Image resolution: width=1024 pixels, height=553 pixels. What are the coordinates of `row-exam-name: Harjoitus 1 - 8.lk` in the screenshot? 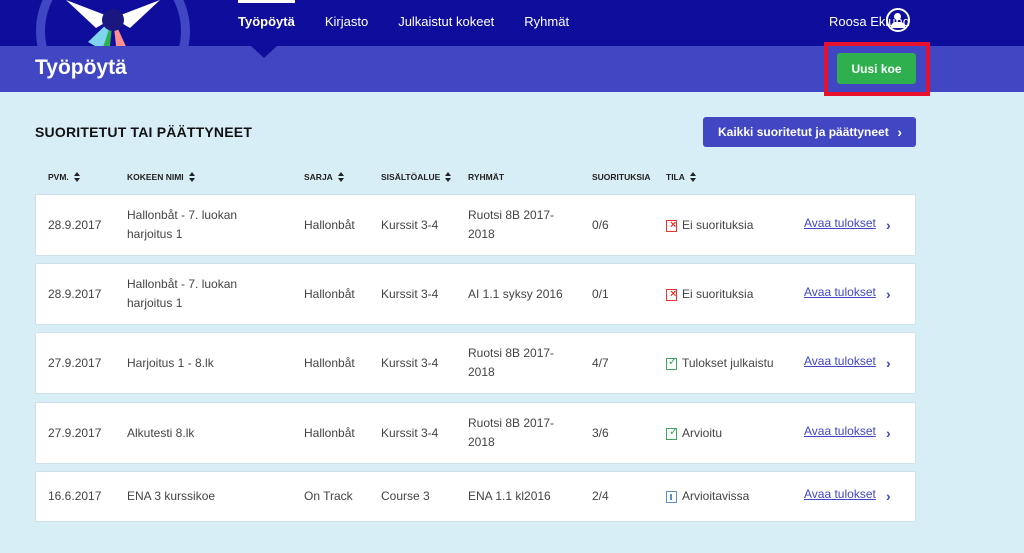 It's located at (170, 363).